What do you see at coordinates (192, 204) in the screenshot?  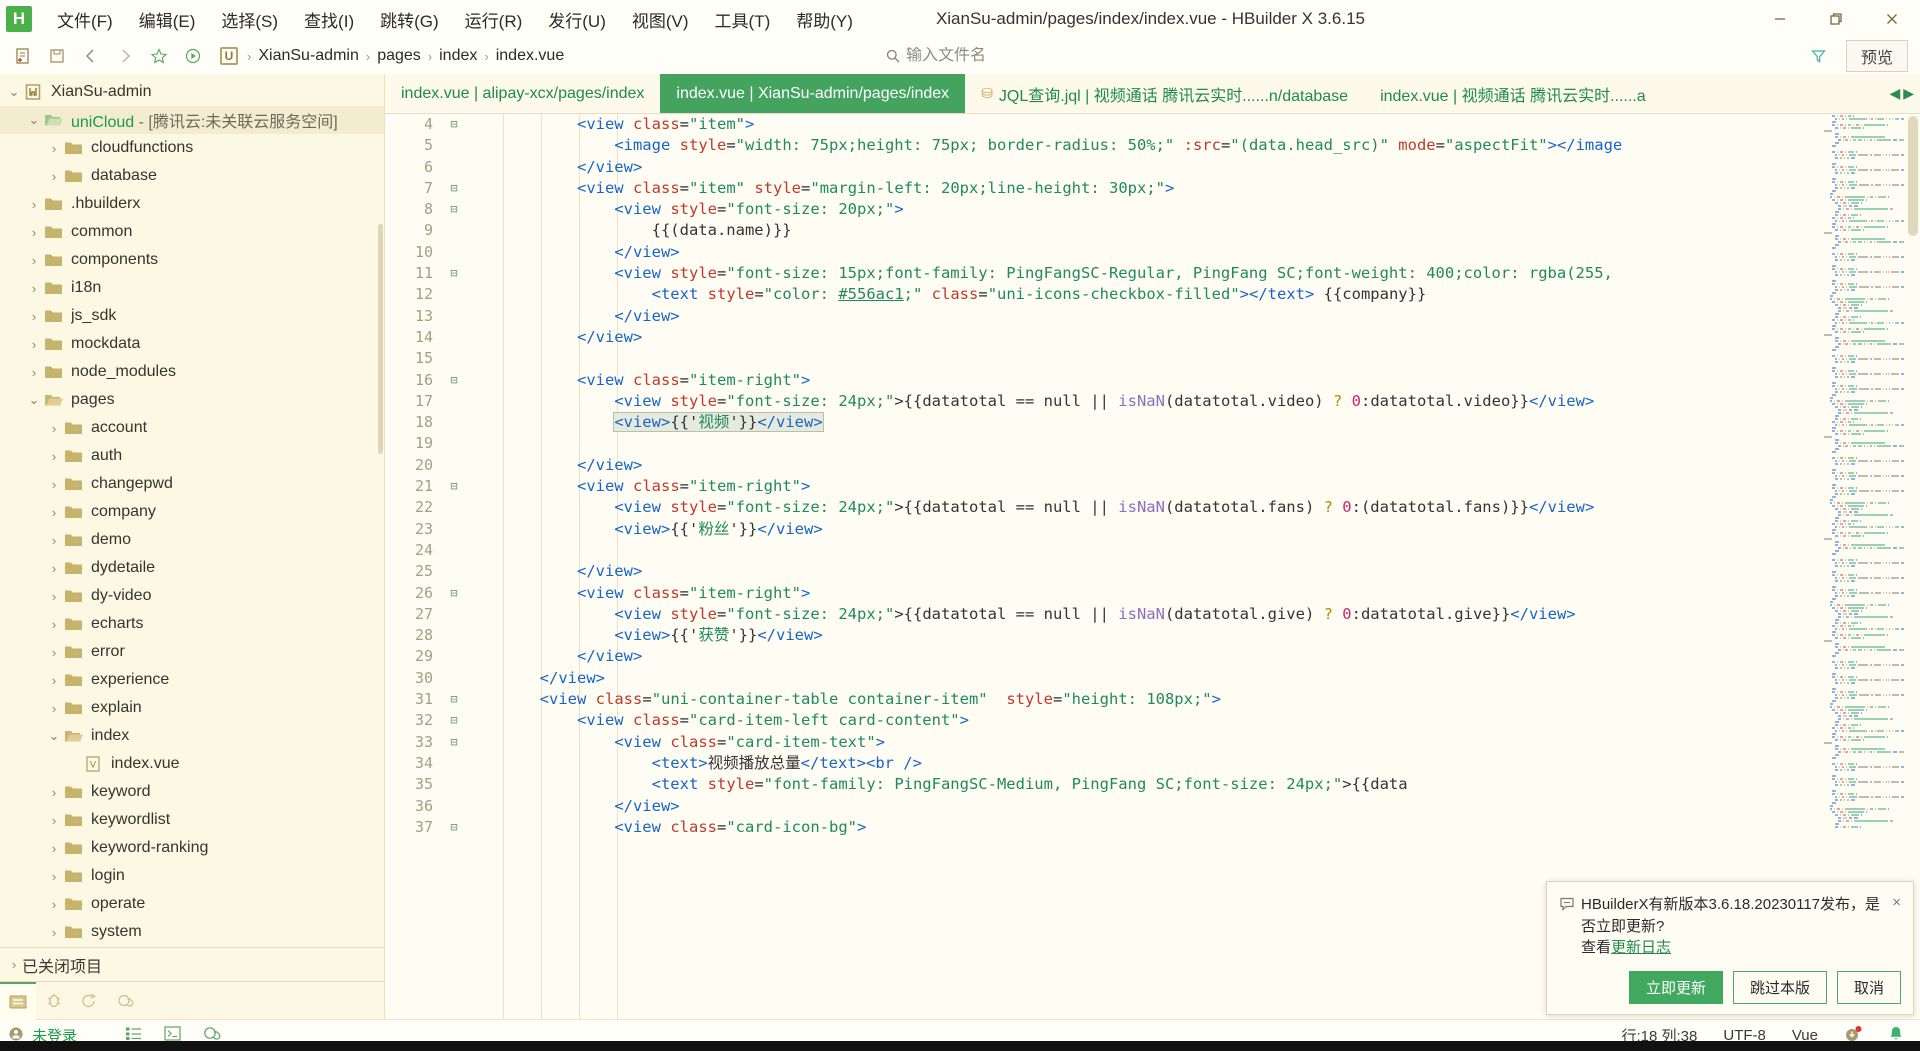 I see `tree-item--hbuilderx: › .hbuilderx` at bounding box center [192, 204].